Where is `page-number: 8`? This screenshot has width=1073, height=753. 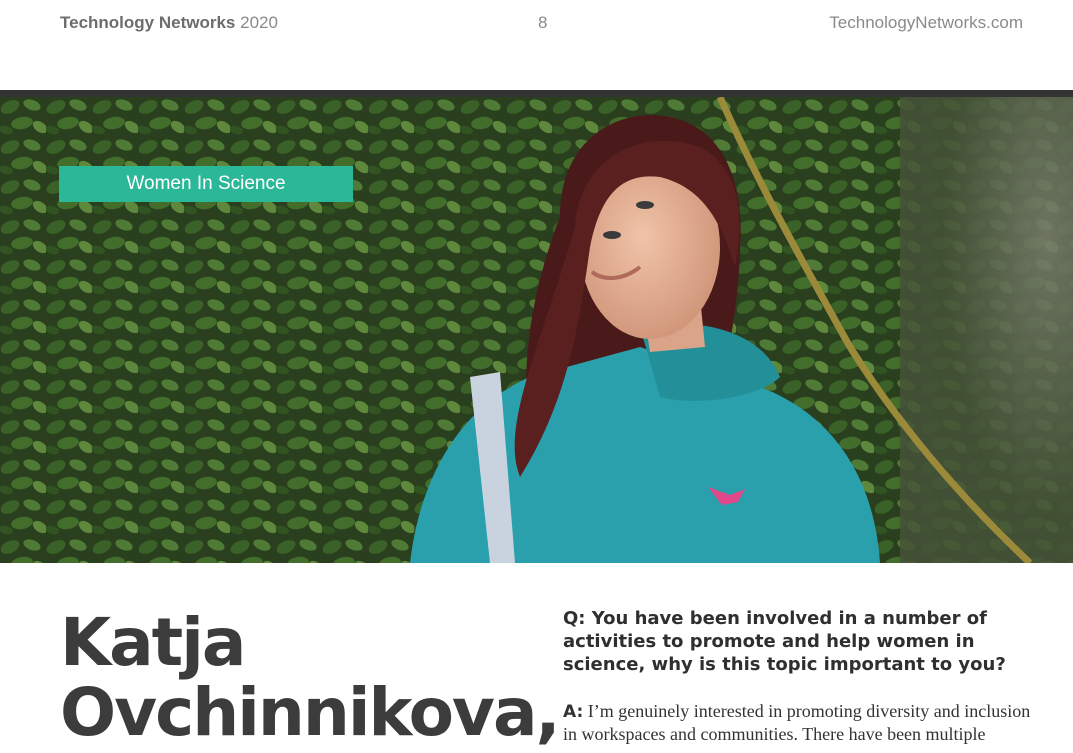 page-number: 8 is located at coordinates (543, 22).